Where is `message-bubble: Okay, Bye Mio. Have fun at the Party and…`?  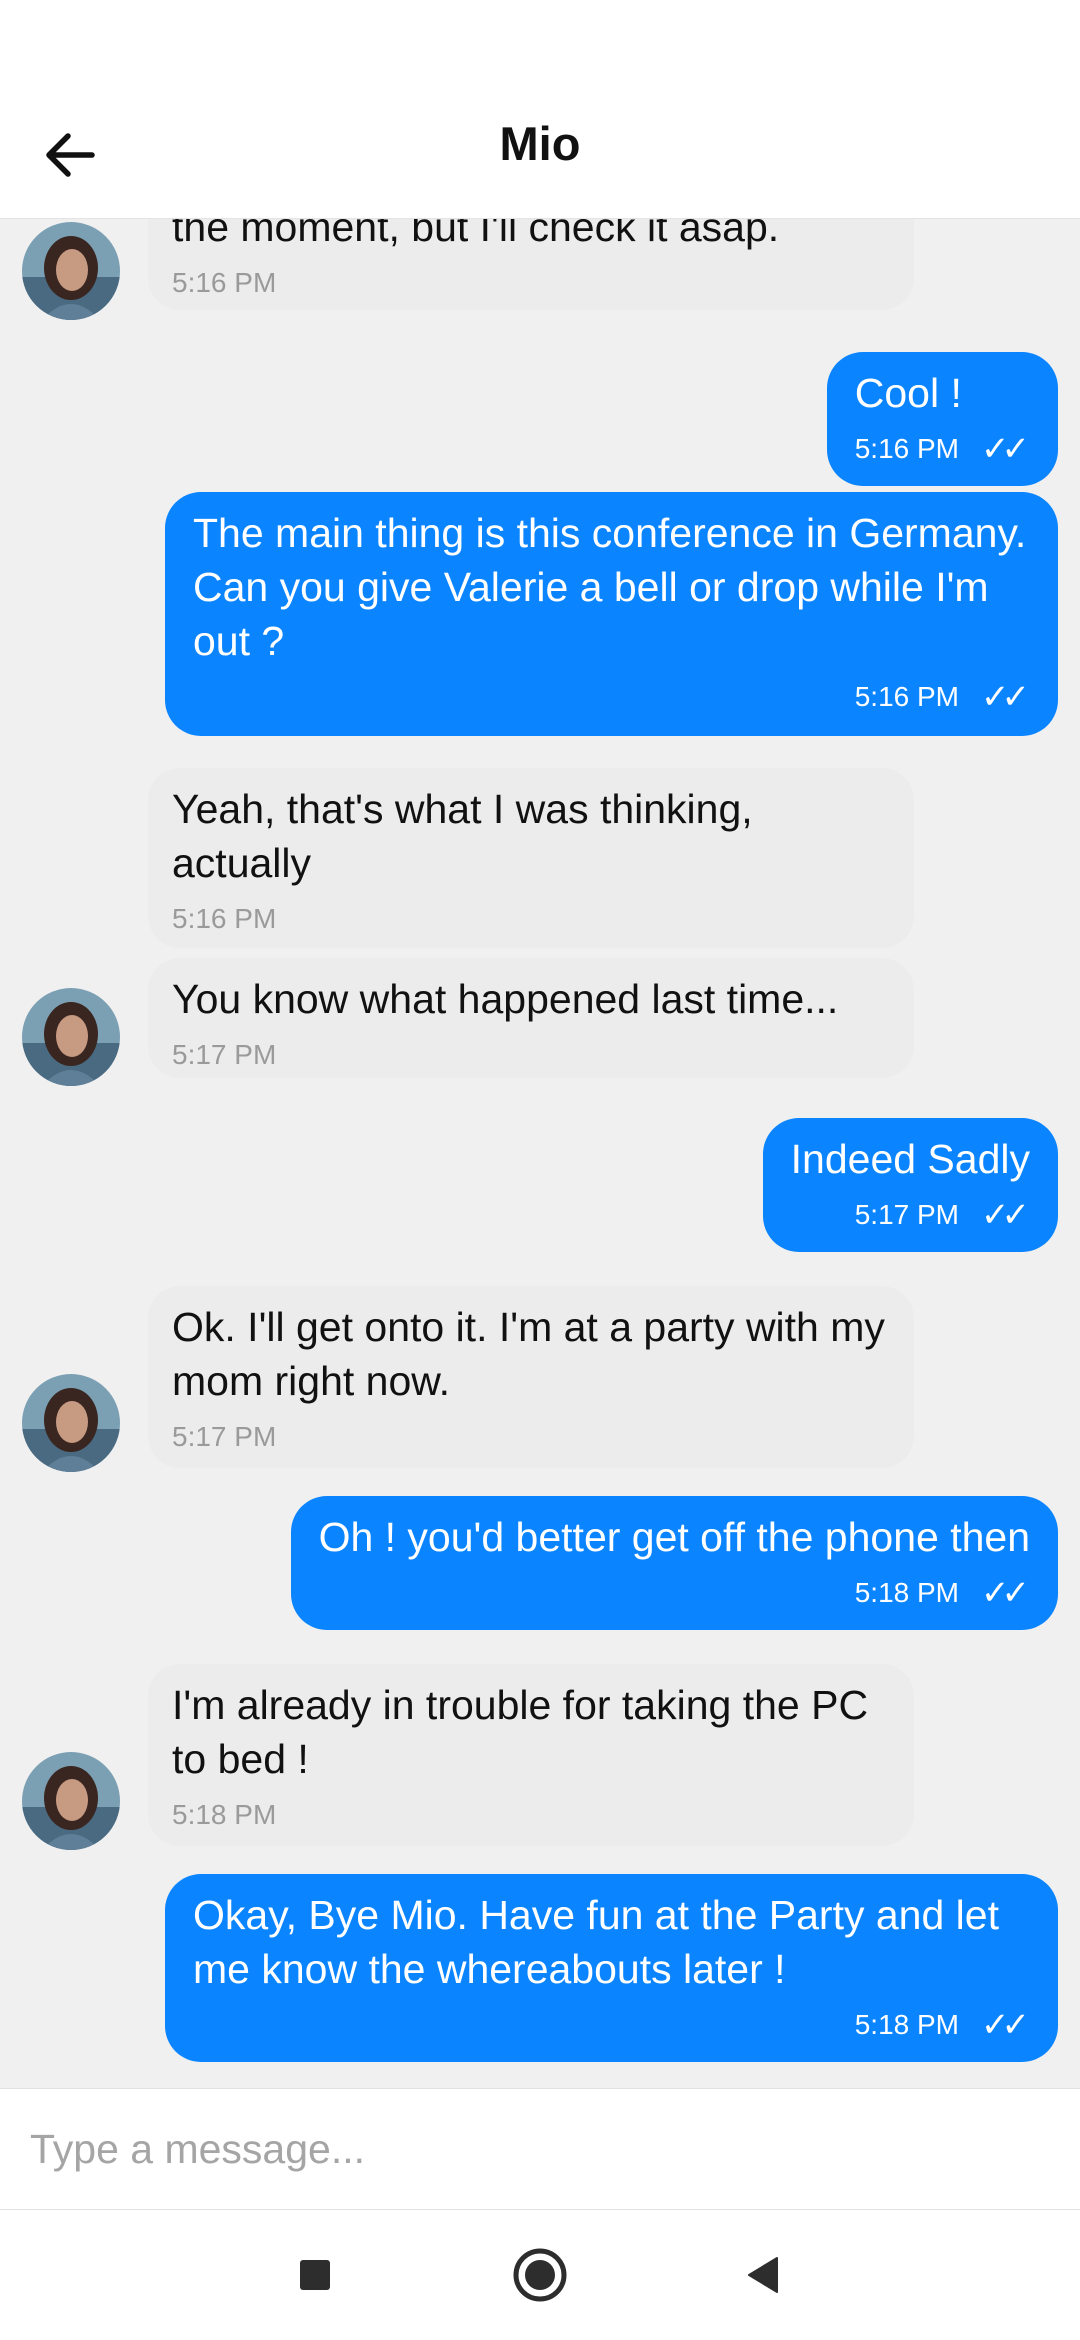 message-bubble: Okay, Bye Mio. Have fun at the Party and… is located at coordinates (611, 1968).